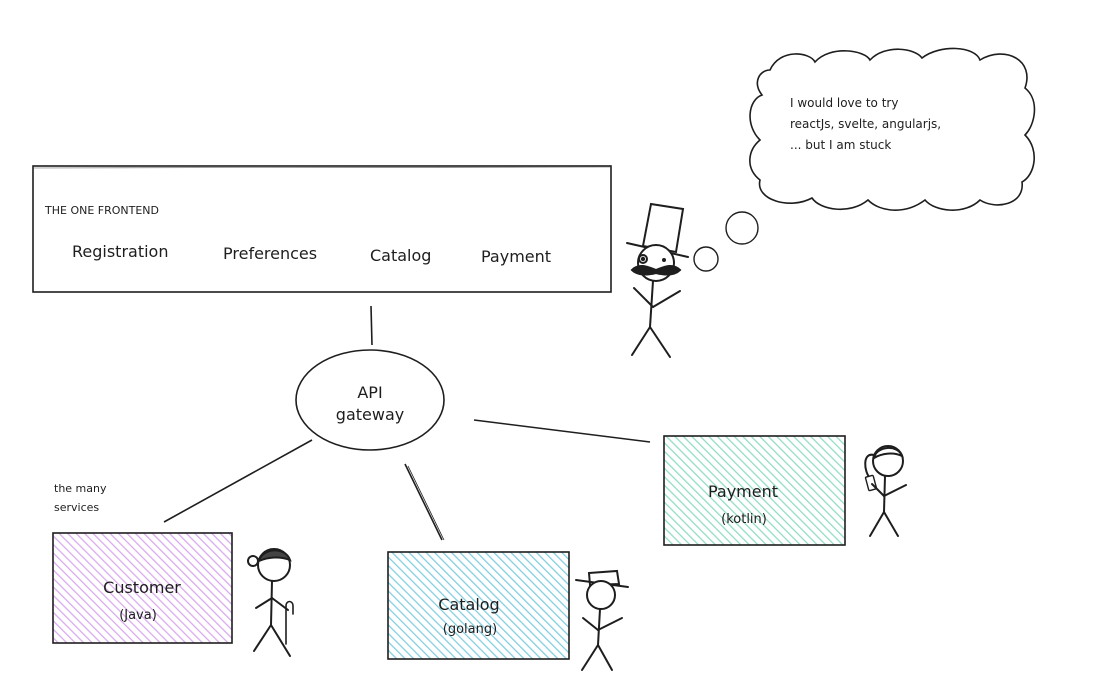 The width and height of the screenshot is (1111, 689). I want to click on stick-figure-catalog-dev, so click(602, 620).